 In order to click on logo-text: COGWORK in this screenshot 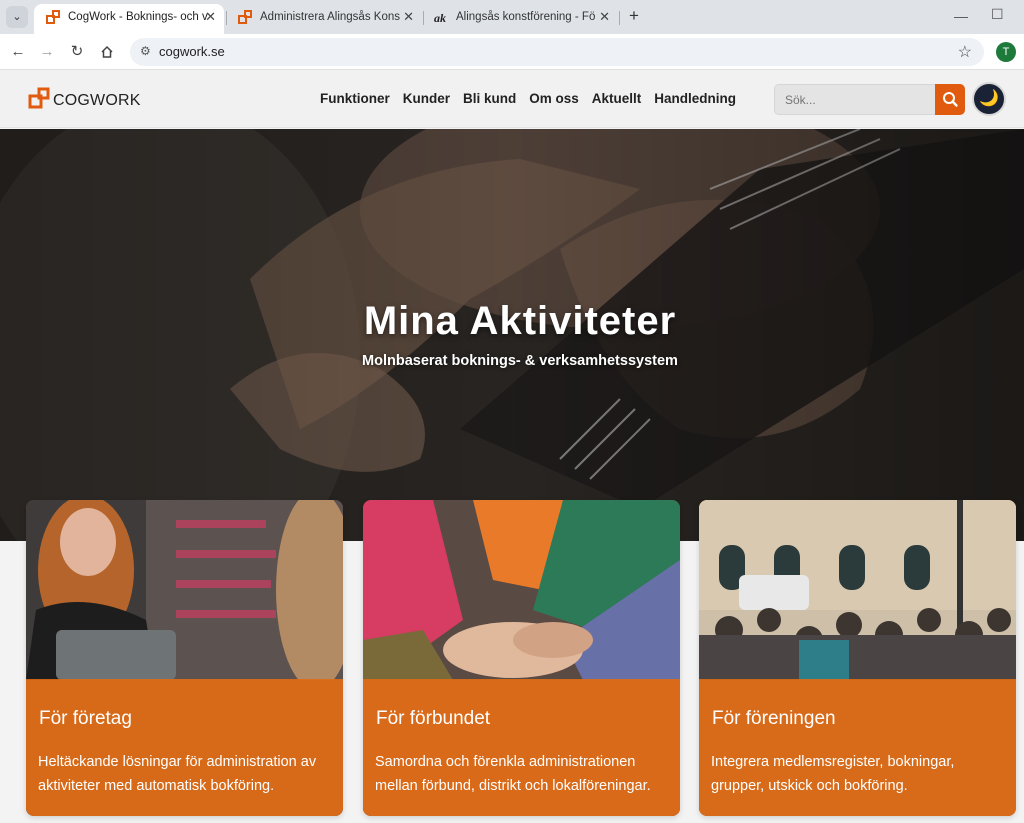, I will do `click(97, 100)`.